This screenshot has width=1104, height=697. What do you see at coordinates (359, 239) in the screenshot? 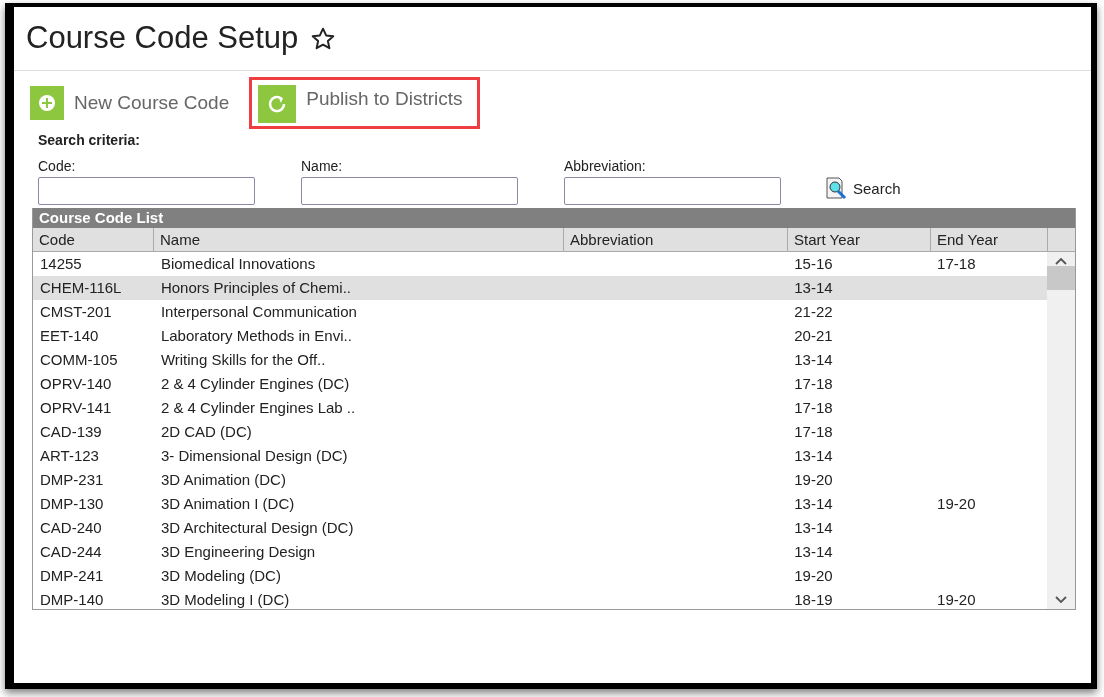
I see `column-header: Name` at bounding box center [359, 239].